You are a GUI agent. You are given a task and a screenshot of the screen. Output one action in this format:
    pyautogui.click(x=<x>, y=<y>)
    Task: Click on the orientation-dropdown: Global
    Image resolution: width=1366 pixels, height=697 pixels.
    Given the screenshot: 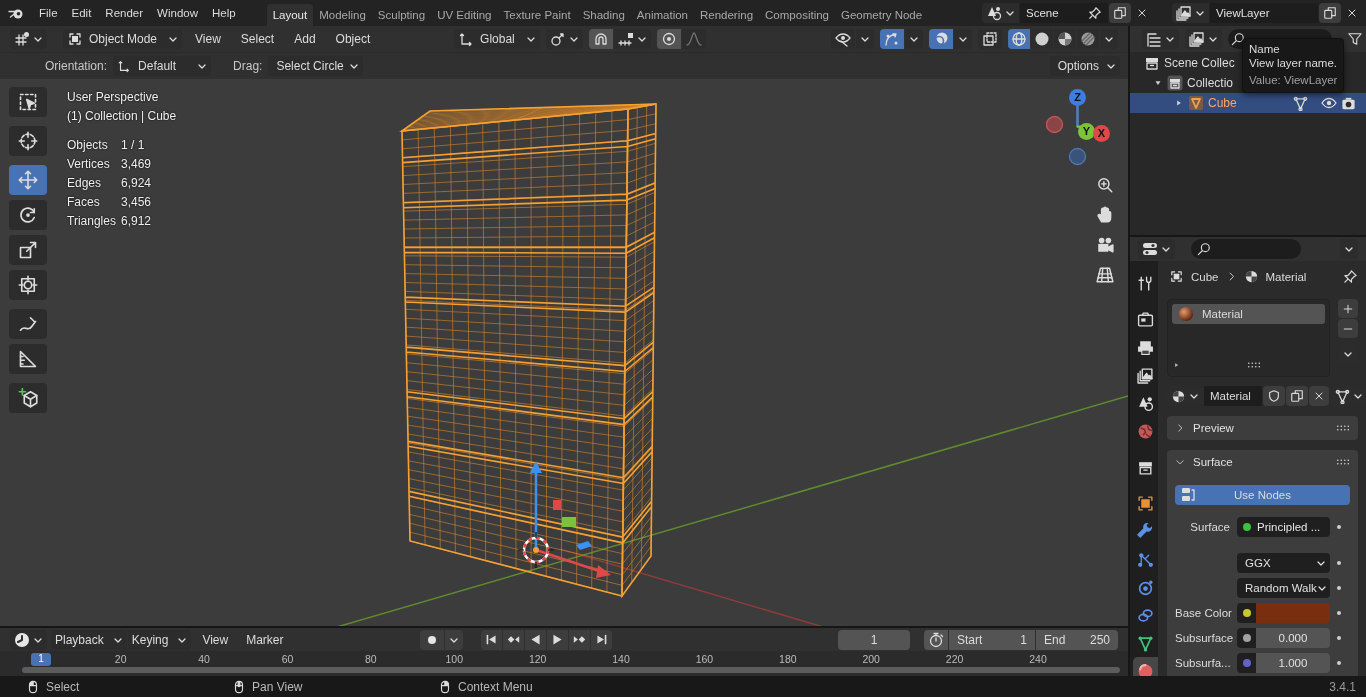 What is the action you would take?
    pyautogui.click(x=497, y=38)
    